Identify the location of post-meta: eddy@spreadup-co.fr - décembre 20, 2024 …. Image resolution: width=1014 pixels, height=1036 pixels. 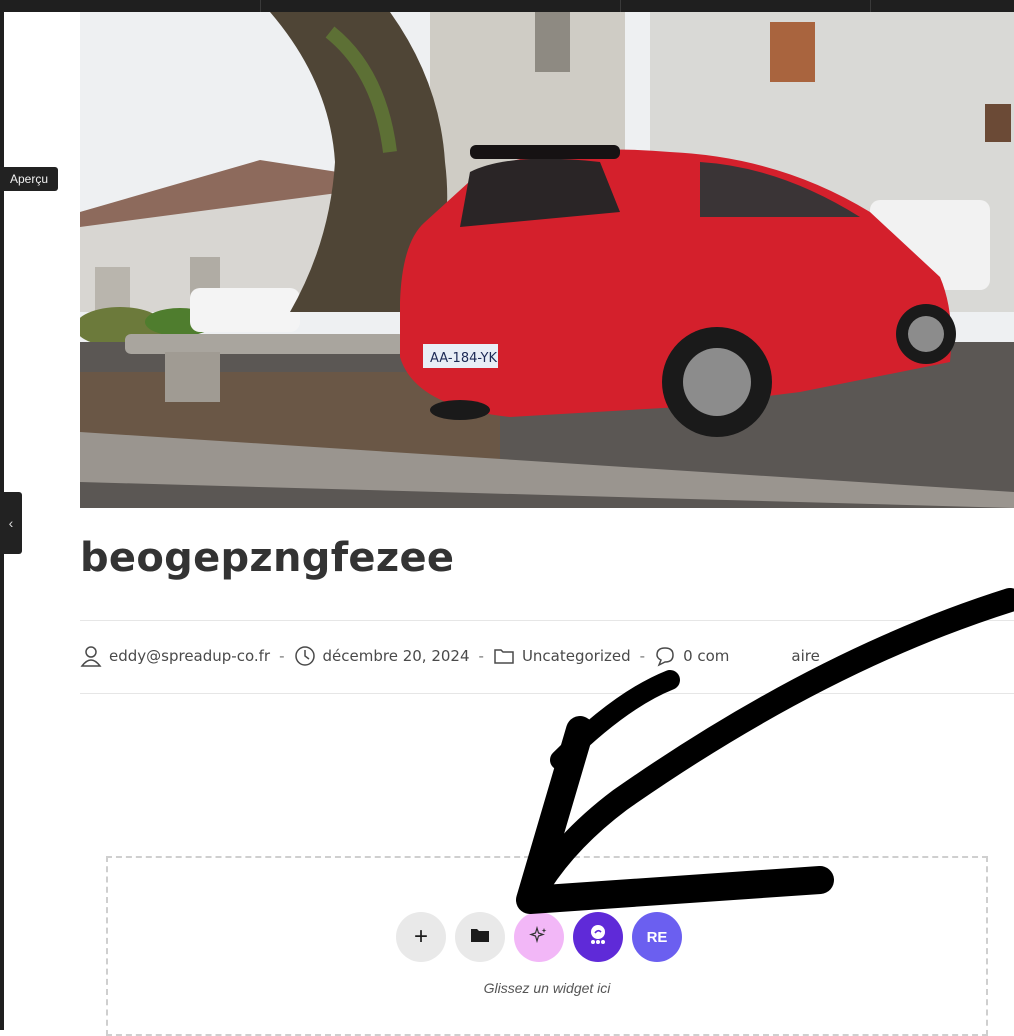
(450, 656).